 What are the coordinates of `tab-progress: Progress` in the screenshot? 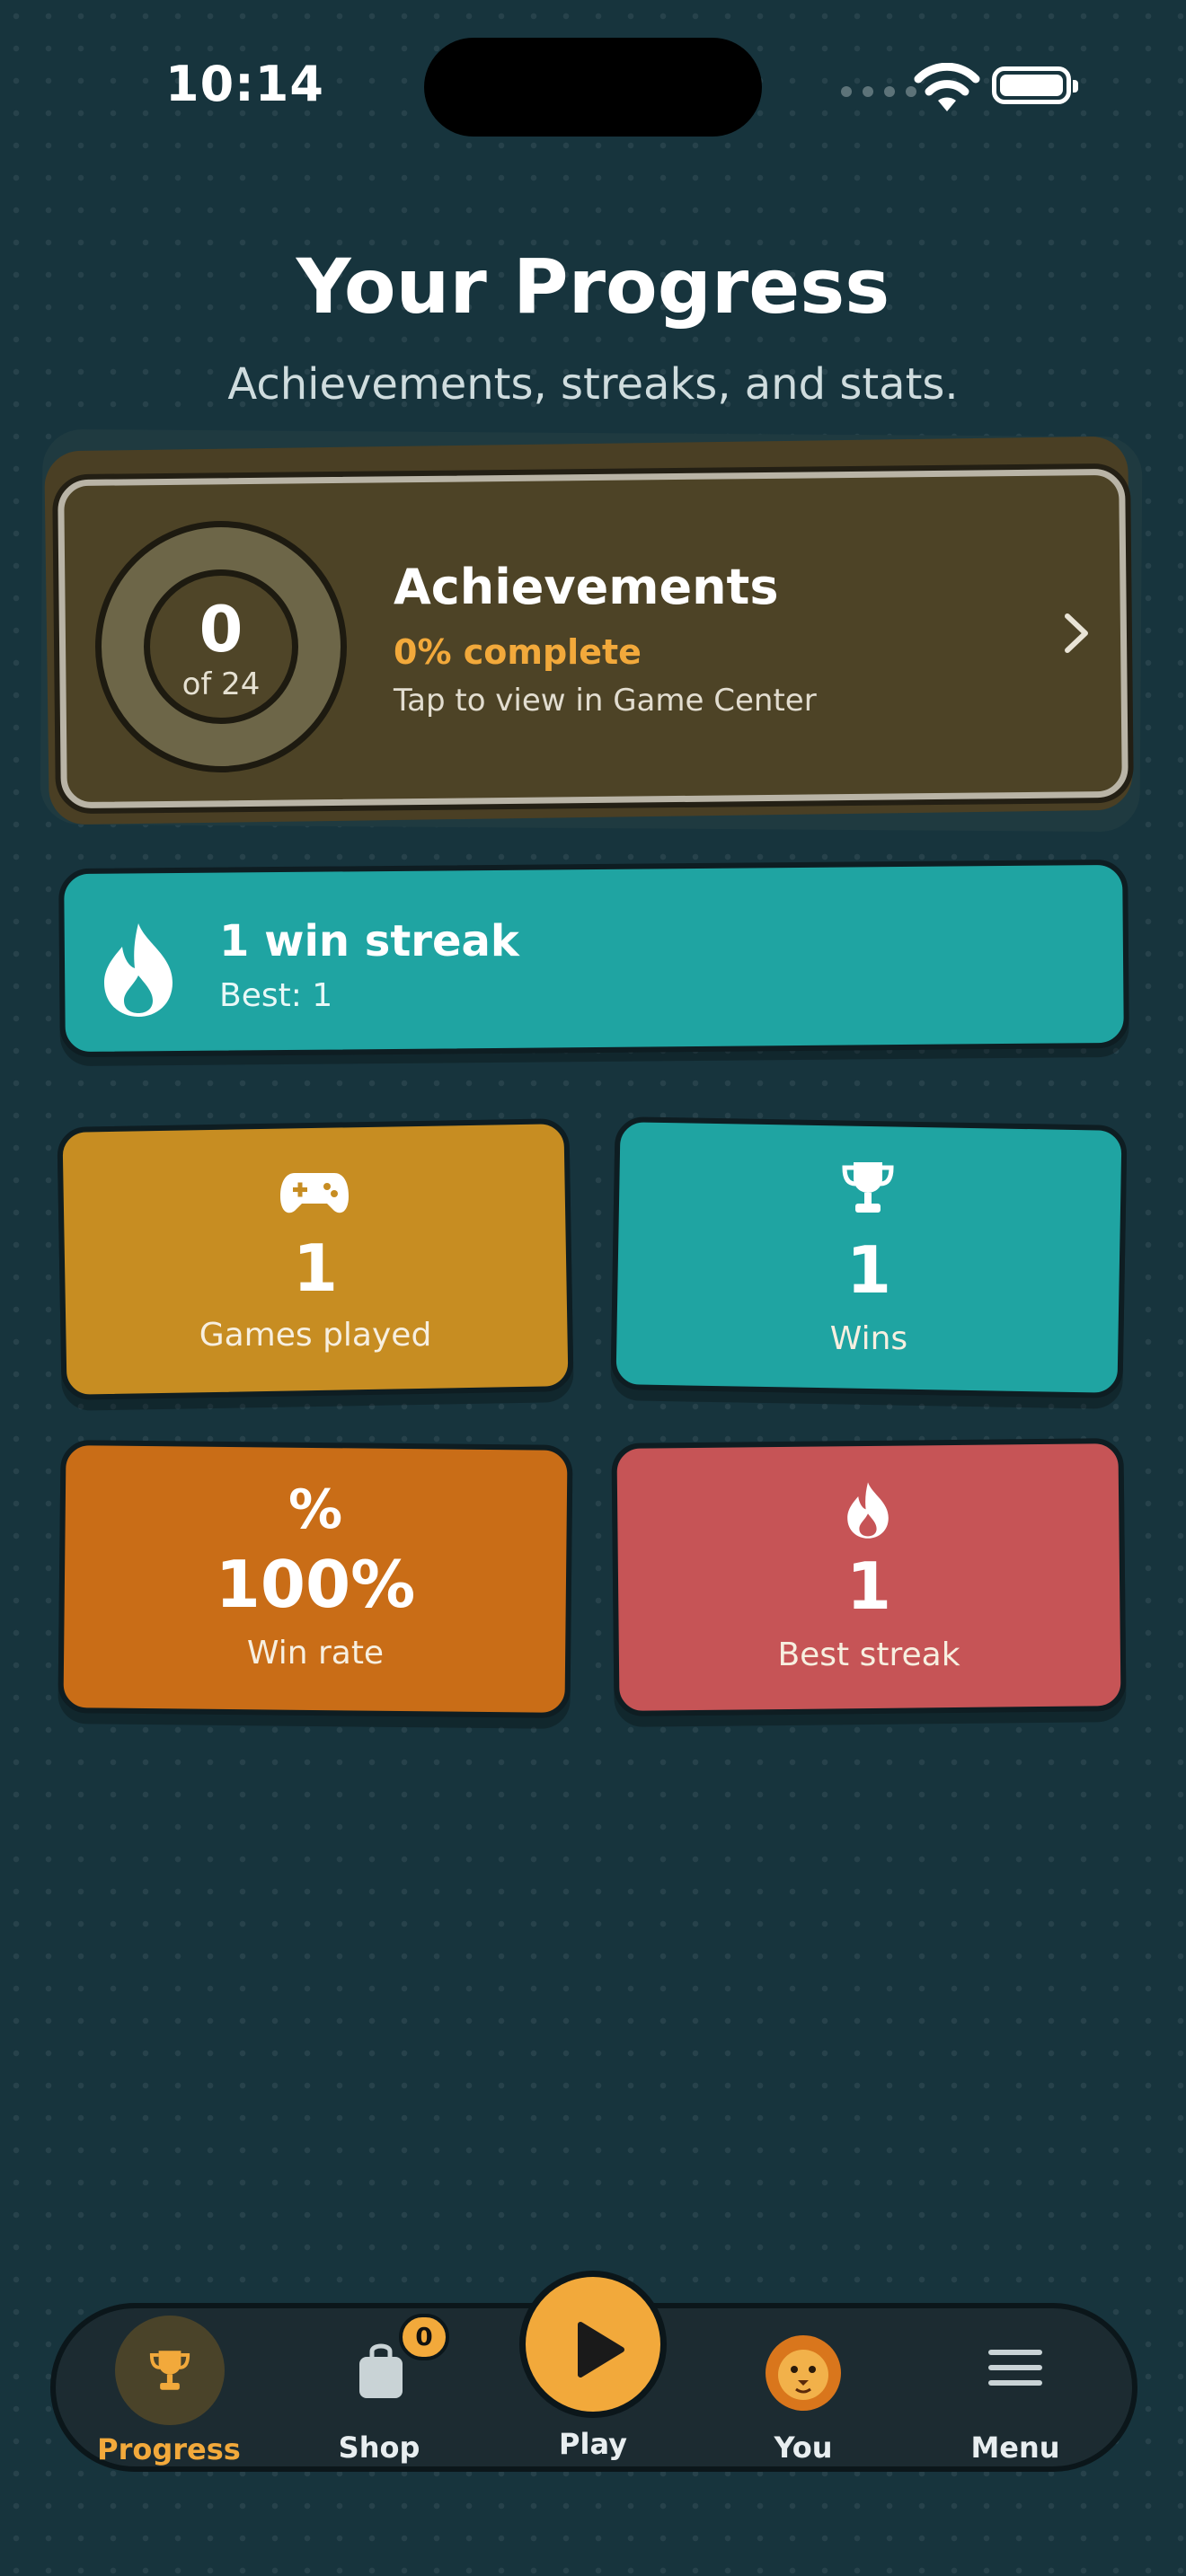 It's located at (169, 2449).